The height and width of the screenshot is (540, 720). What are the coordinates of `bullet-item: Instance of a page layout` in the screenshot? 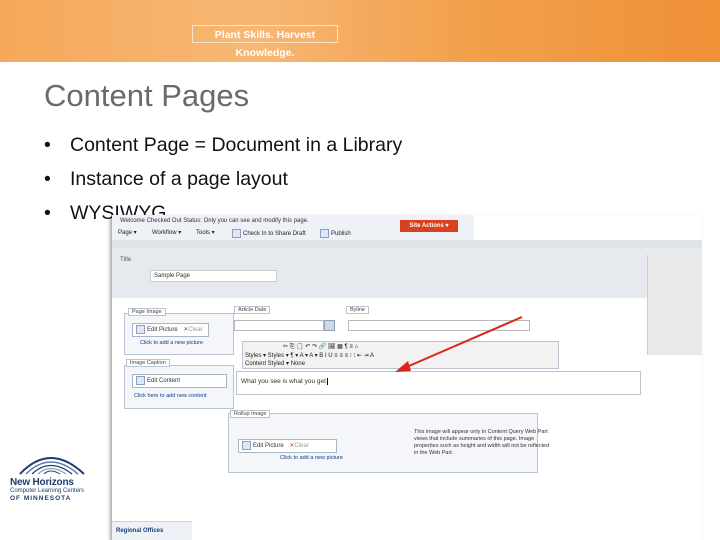 It's located at (223, 184).